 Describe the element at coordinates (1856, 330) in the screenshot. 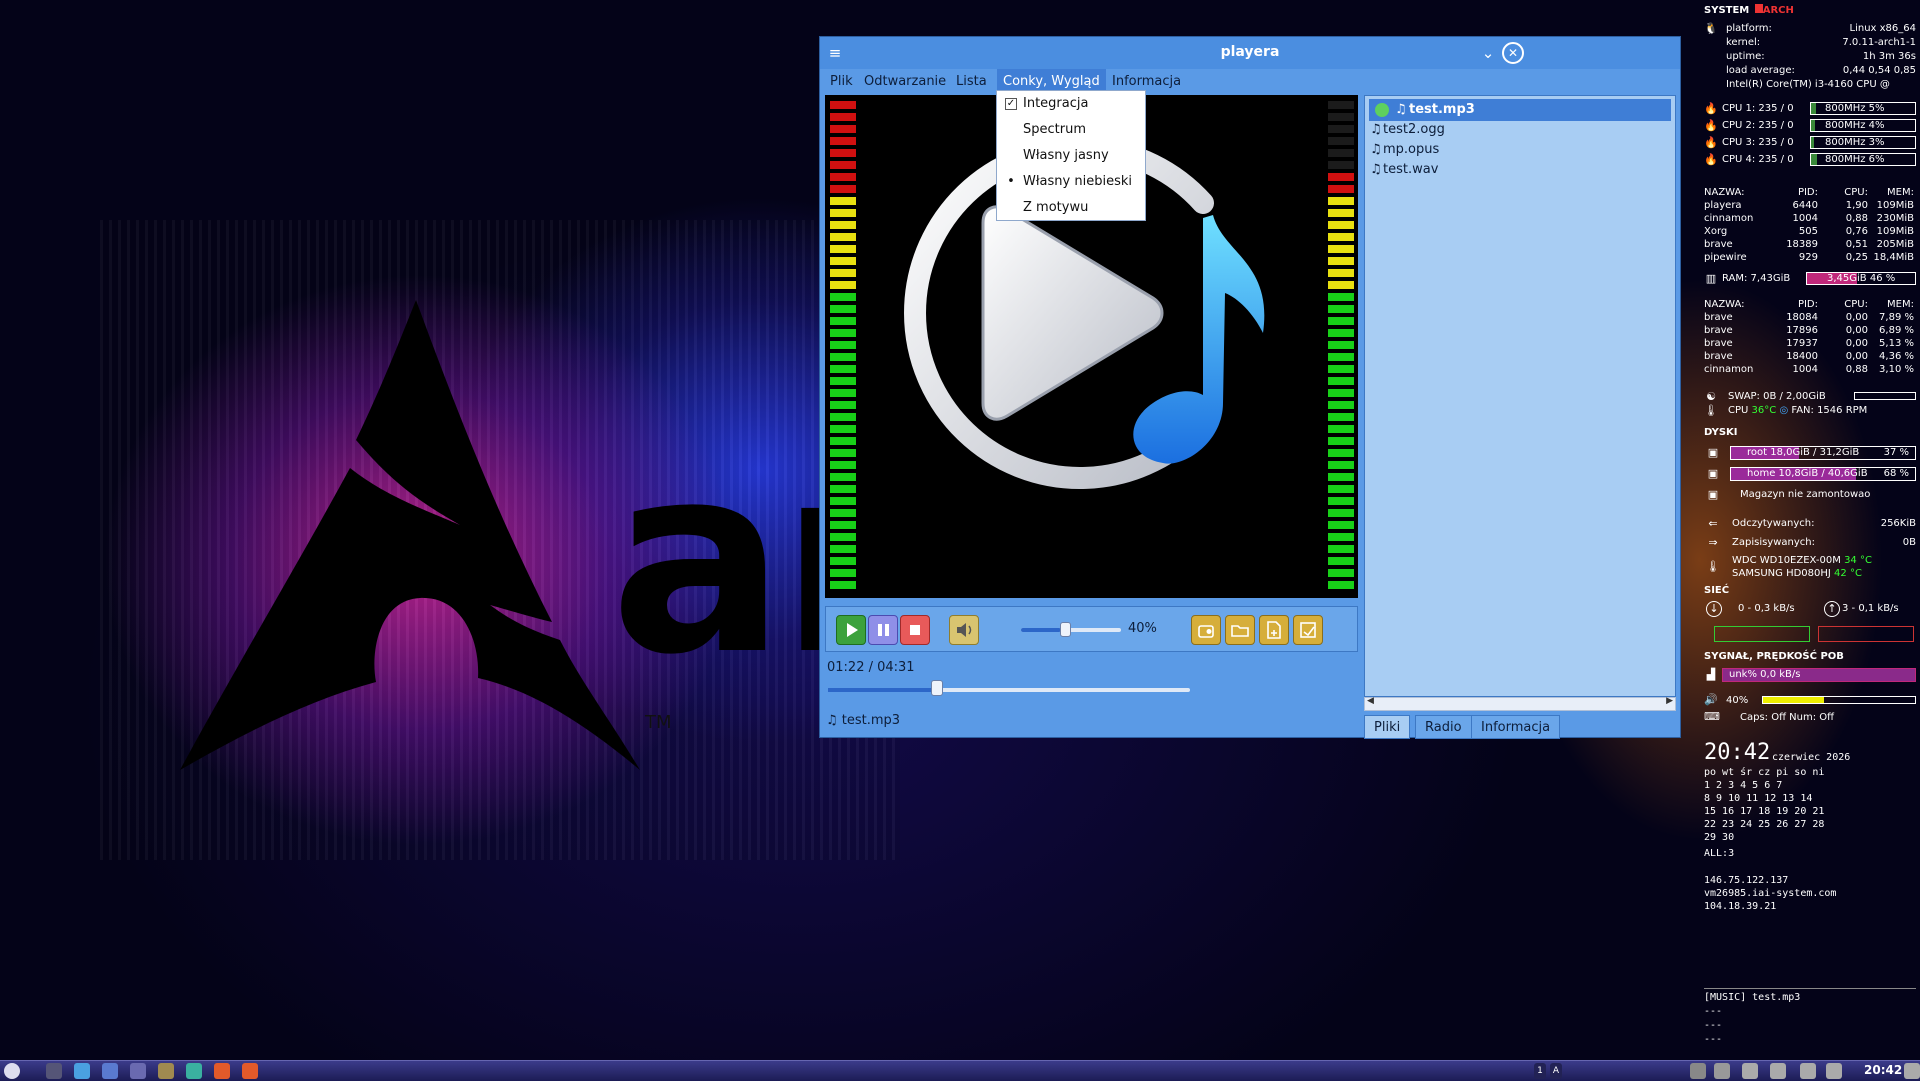

I see `table-cell: 0,00` at that location.